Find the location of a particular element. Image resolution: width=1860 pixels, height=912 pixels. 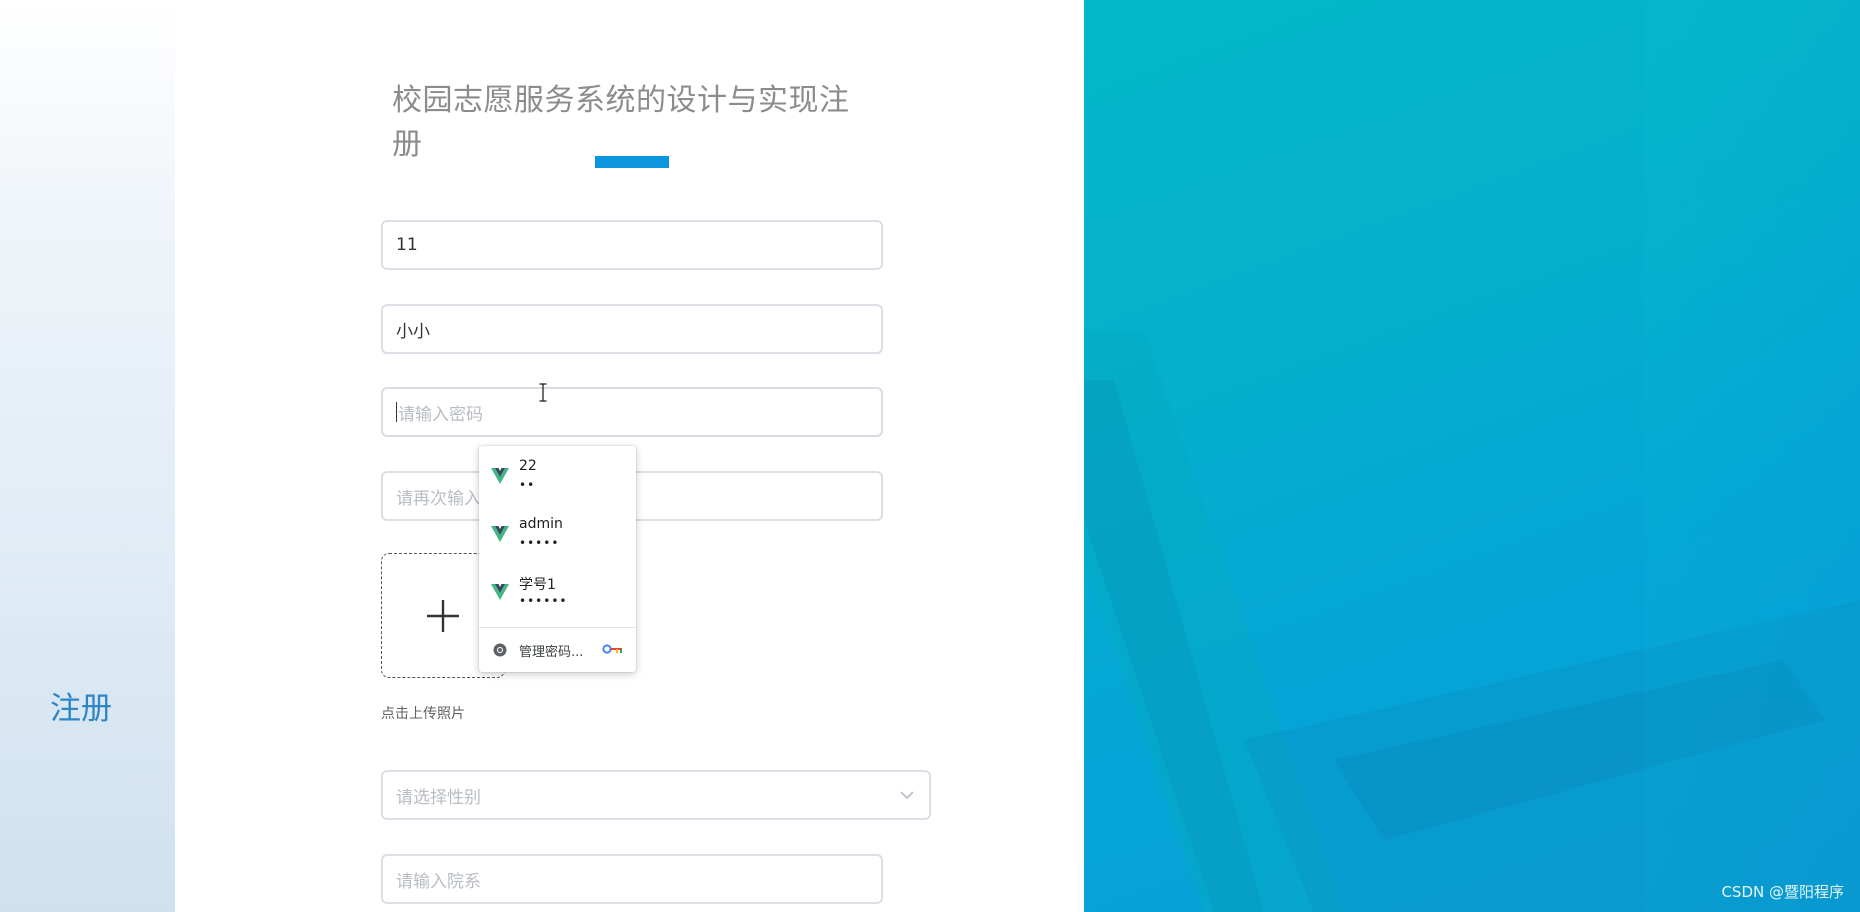

upload-hint: 点击上传照片 is located at coordinates (423, 714).